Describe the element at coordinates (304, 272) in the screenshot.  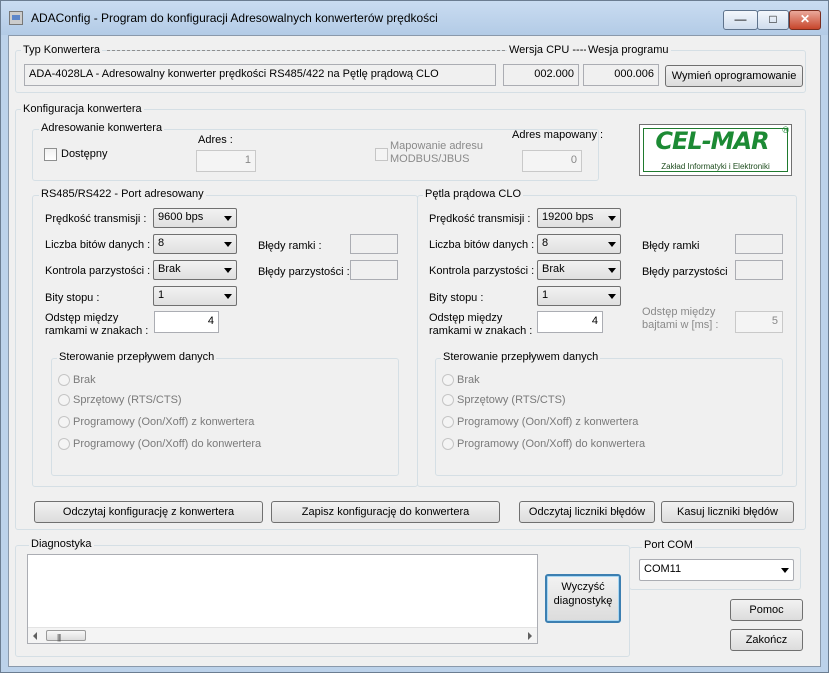
I see `rs485-parity-errors-label: Błędy parzystości :` at that location.